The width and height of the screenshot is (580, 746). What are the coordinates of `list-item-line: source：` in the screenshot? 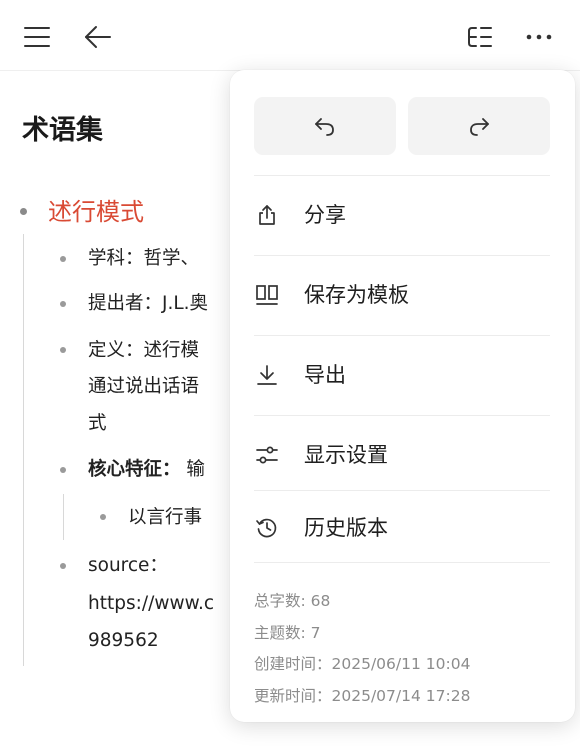 It's located at (128, 565).